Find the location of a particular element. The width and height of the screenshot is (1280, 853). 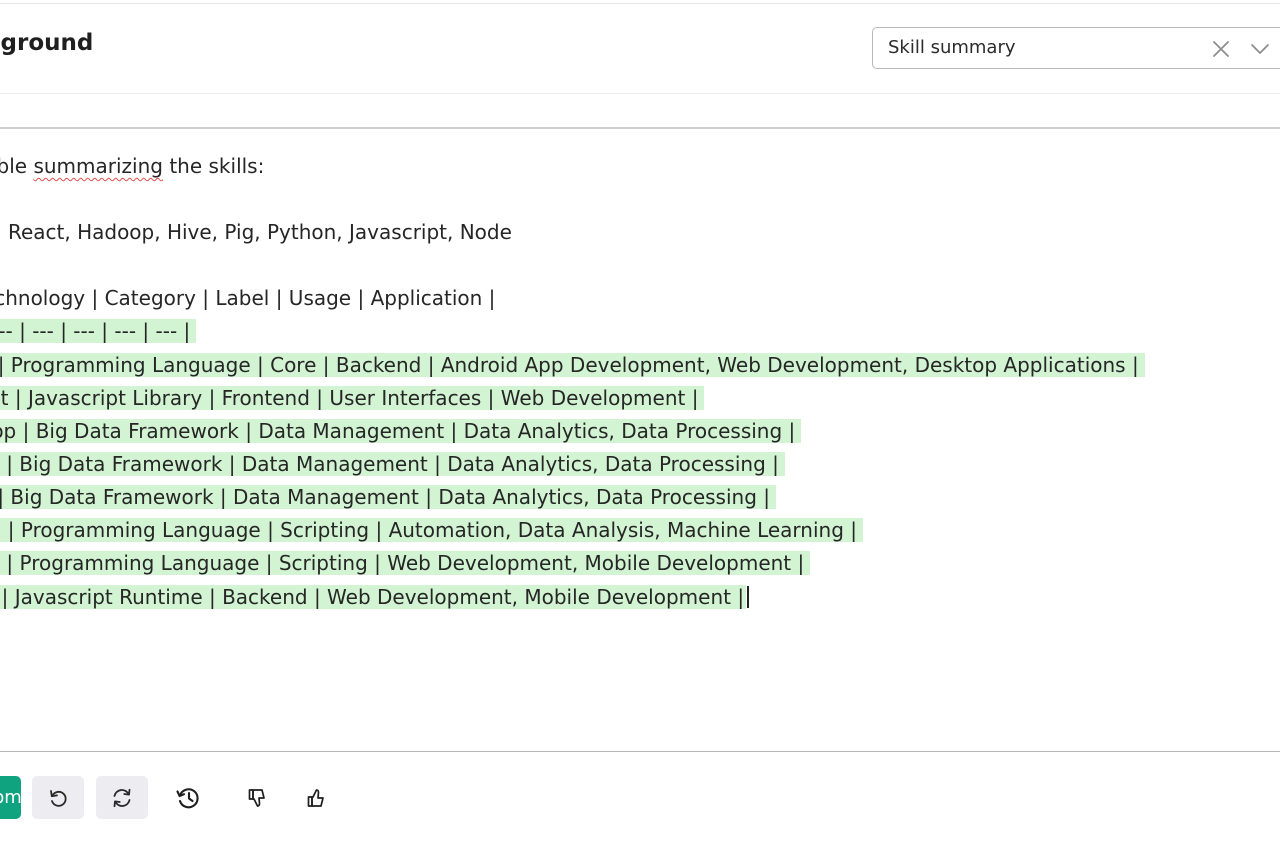

header-divider is located at coordinates (640, 93).